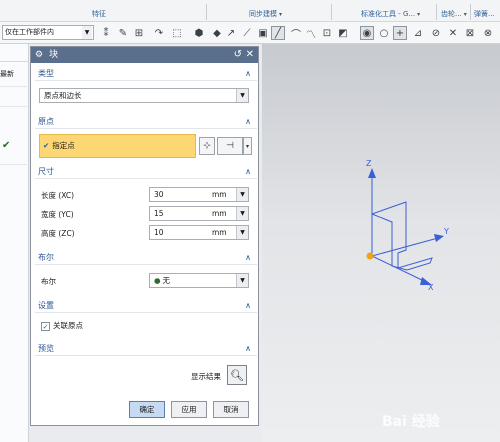 The image size is (500, 442). What do you see at coordinates (418, 33) in the screenshot?
I see `snap-existing-point-icon: ⊿` at bounding box center [418, 33].